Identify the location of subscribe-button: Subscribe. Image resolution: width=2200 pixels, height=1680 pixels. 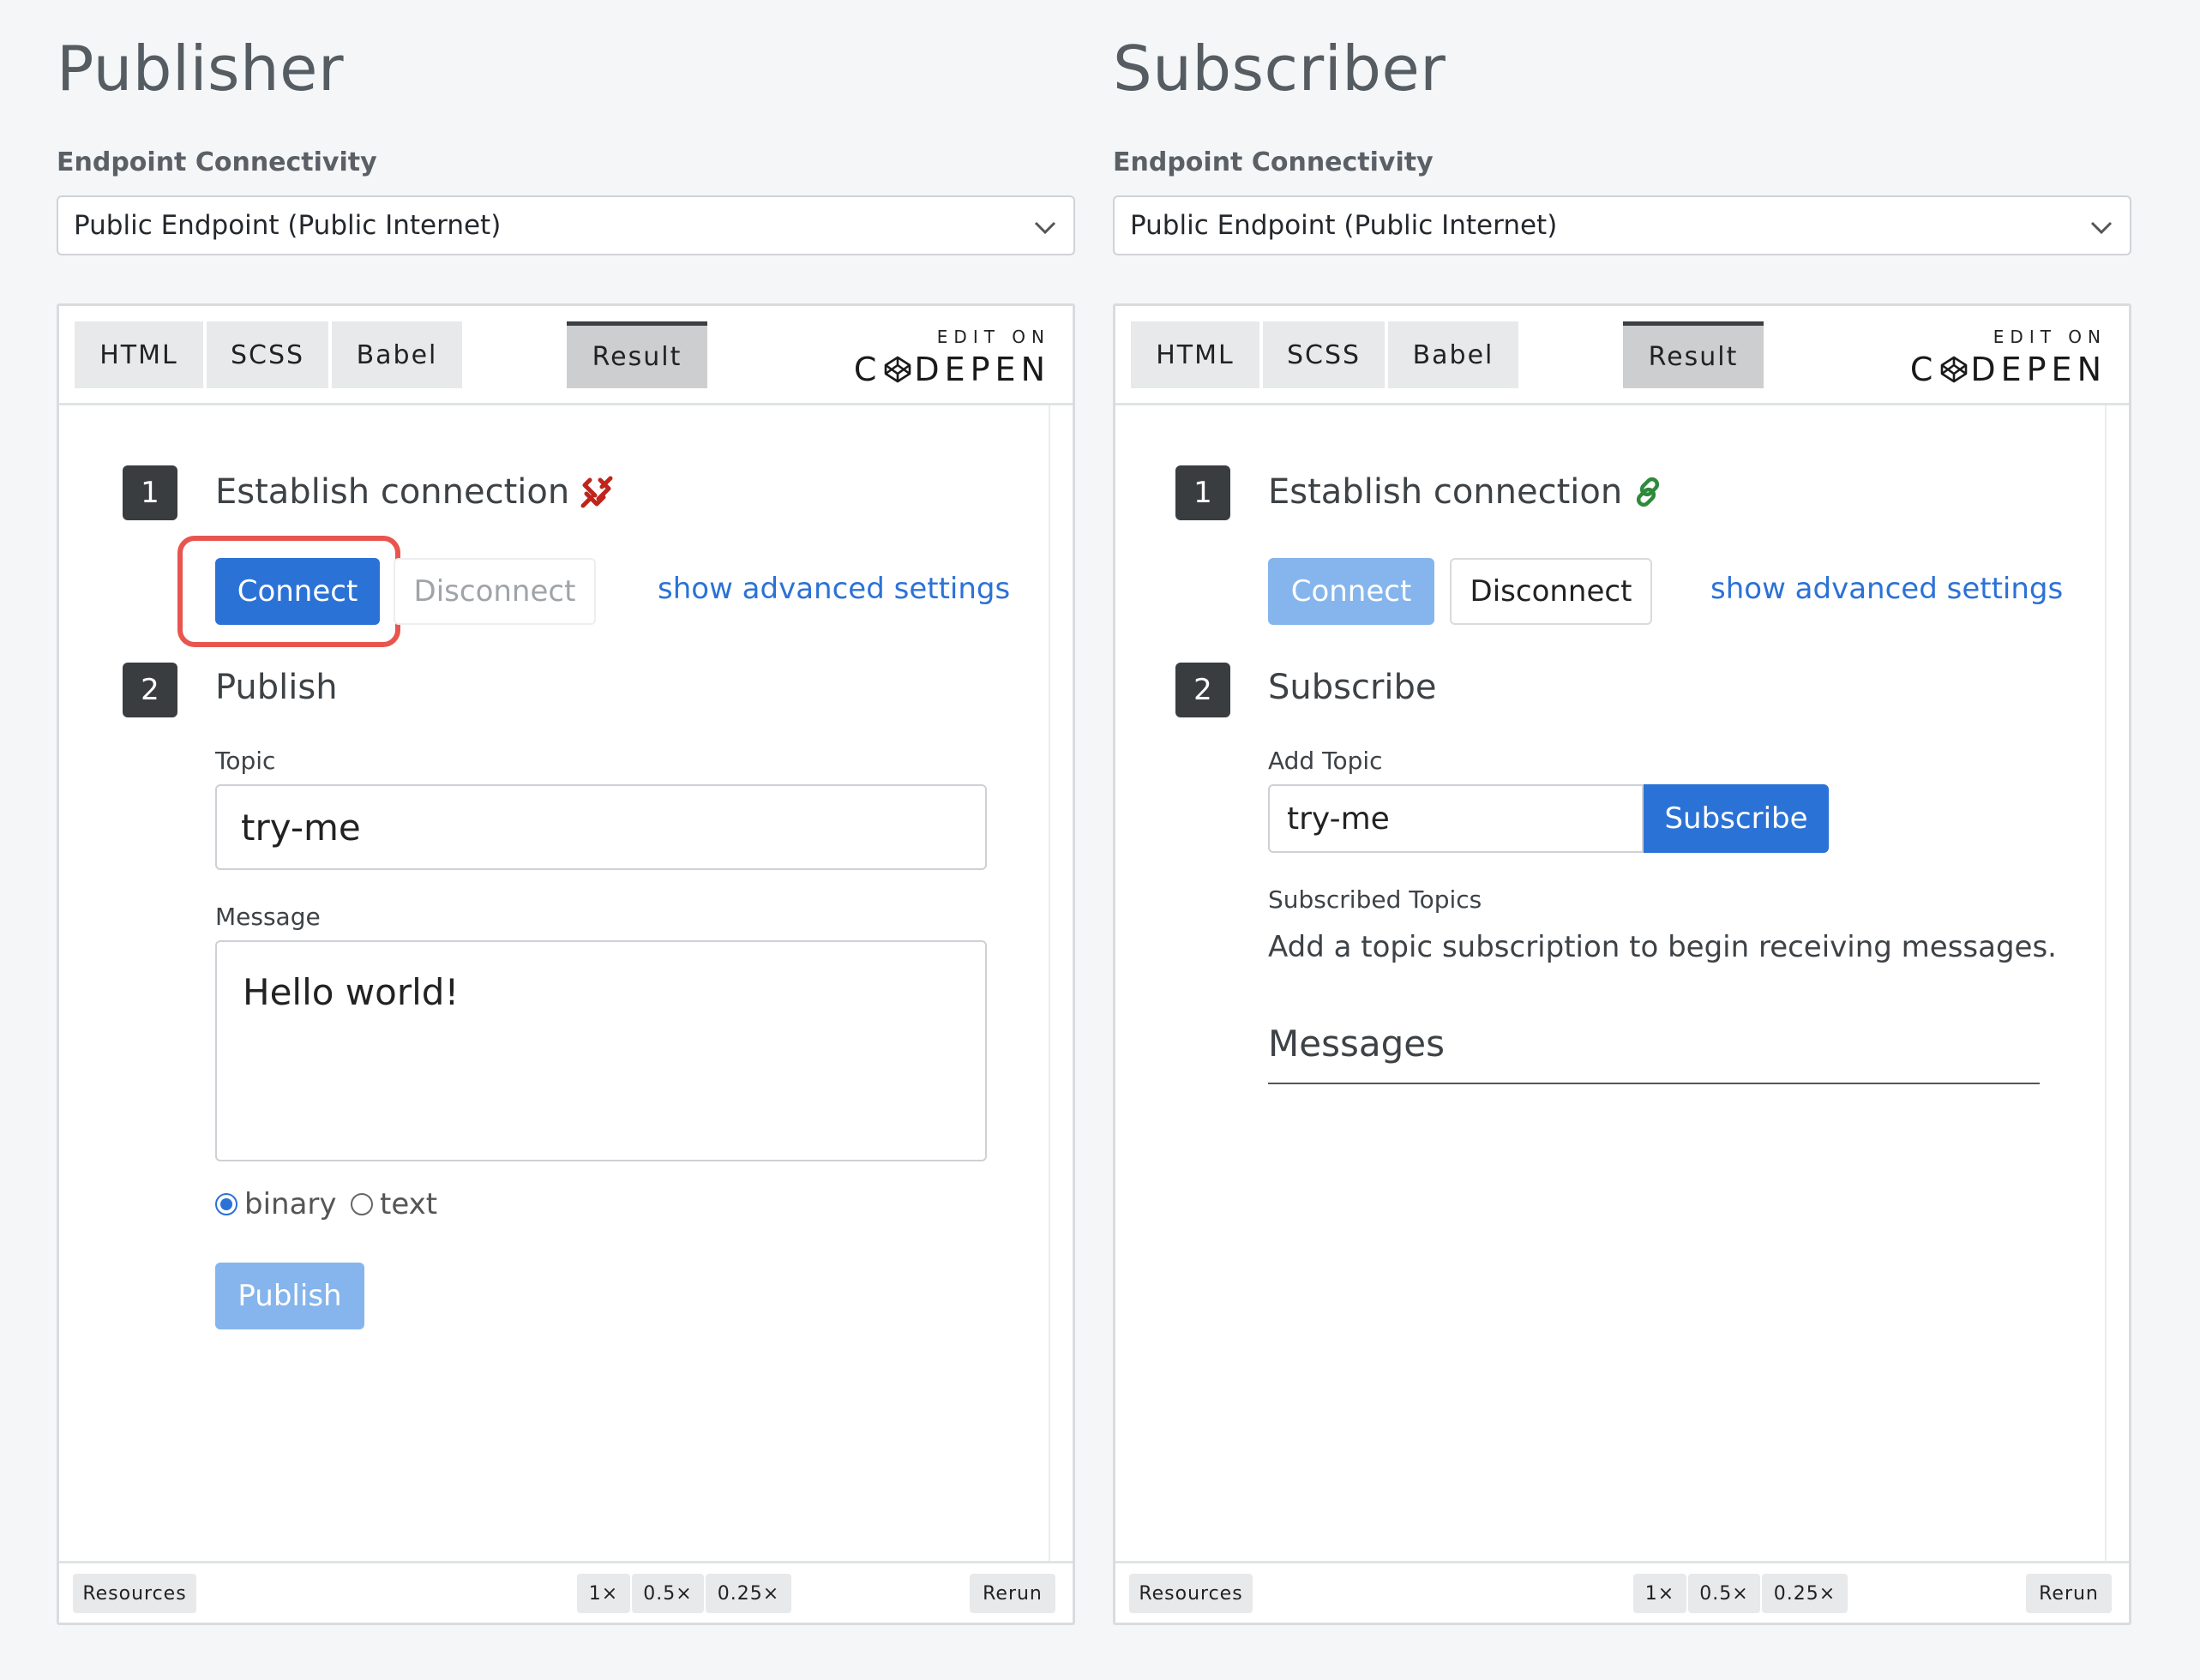
(1736, 818).